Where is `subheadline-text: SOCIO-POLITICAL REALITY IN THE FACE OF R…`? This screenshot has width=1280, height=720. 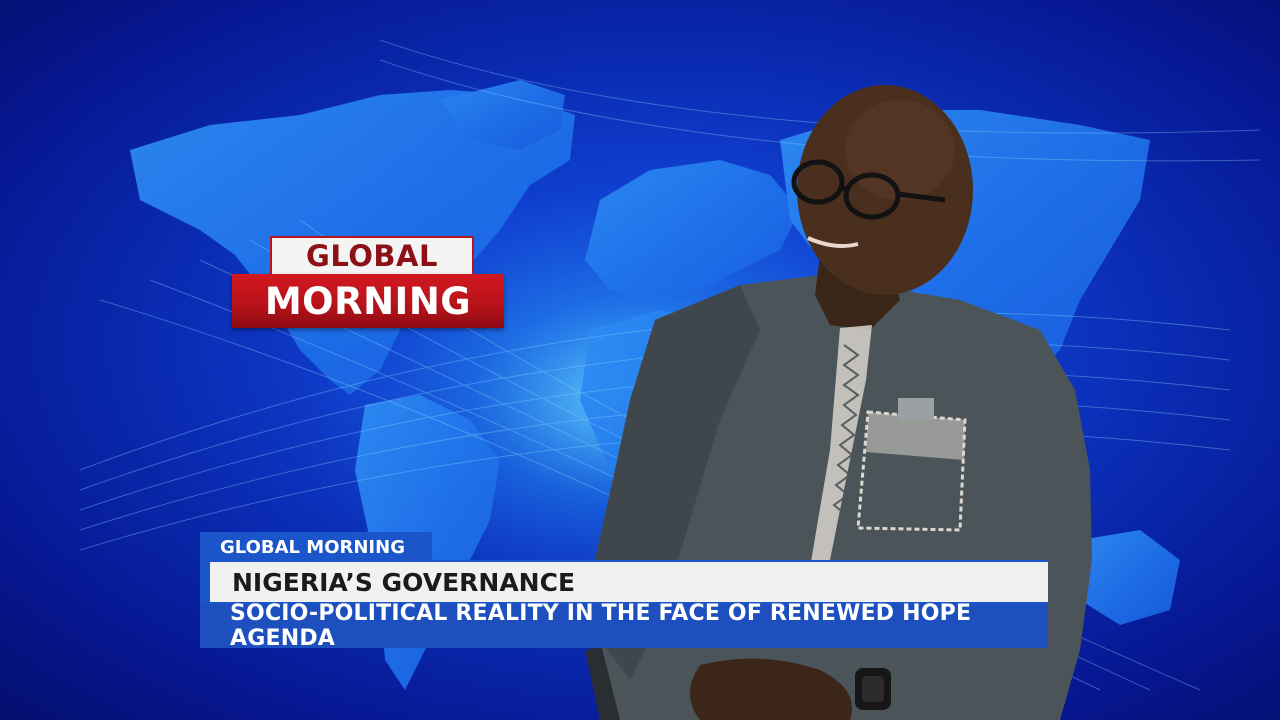
subheadline-text: SOCIO-POLITICAL REALITY IN THE FACE OF R… is located at coordinates (601, 626).